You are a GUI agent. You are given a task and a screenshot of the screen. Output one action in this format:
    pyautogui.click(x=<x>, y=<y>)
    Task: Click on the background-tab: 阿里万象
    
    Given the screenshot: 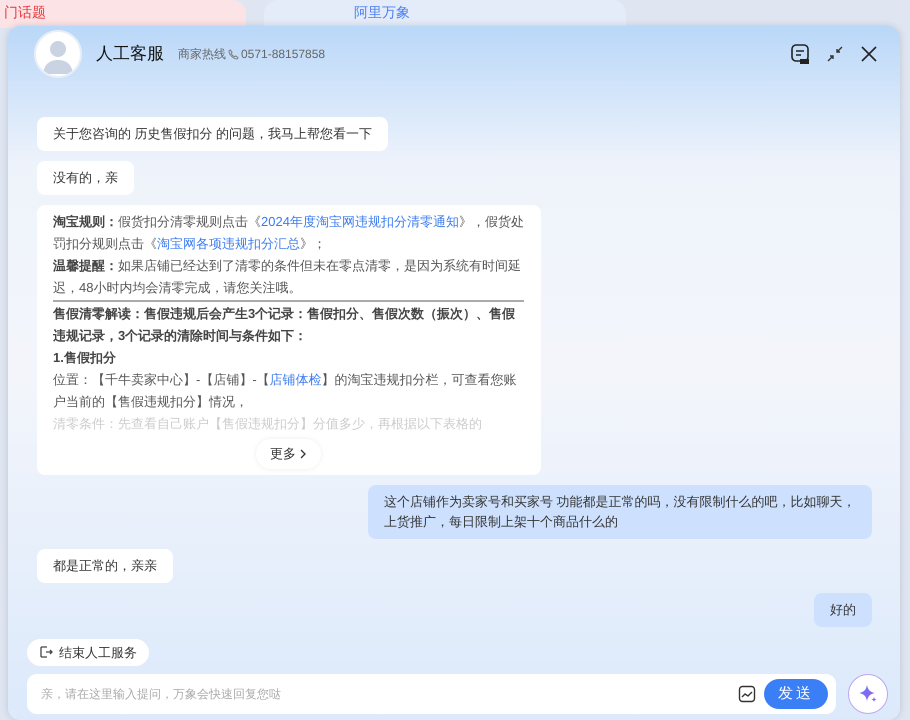 What is the action you would take?
    pyautogui.click(x=445, y=14)
    